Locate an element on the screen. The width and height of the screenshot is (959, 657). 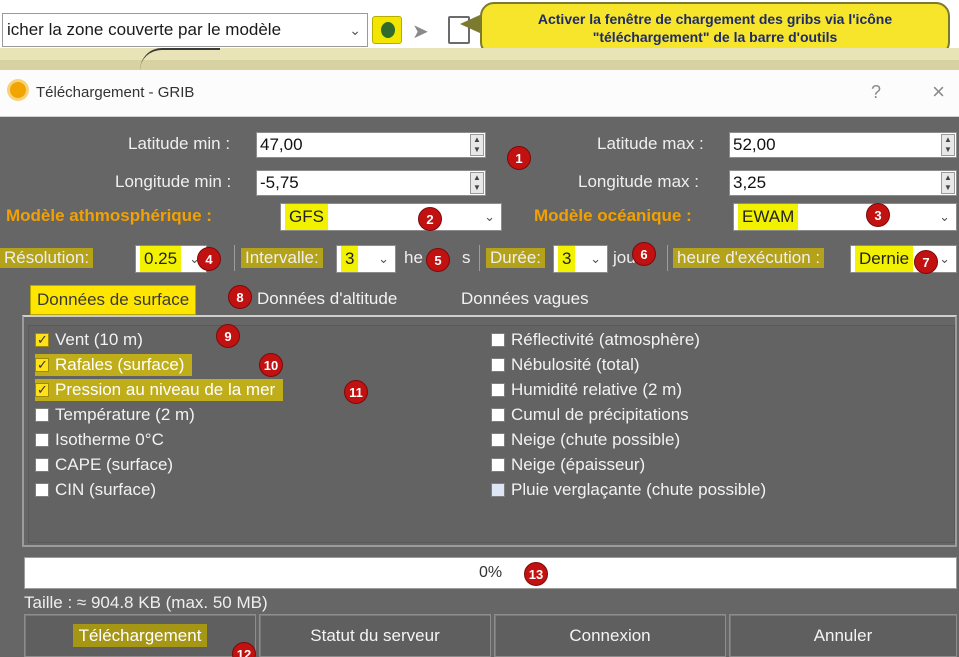
annotation-badge-7: 7 is located at coordinates (926, 262).